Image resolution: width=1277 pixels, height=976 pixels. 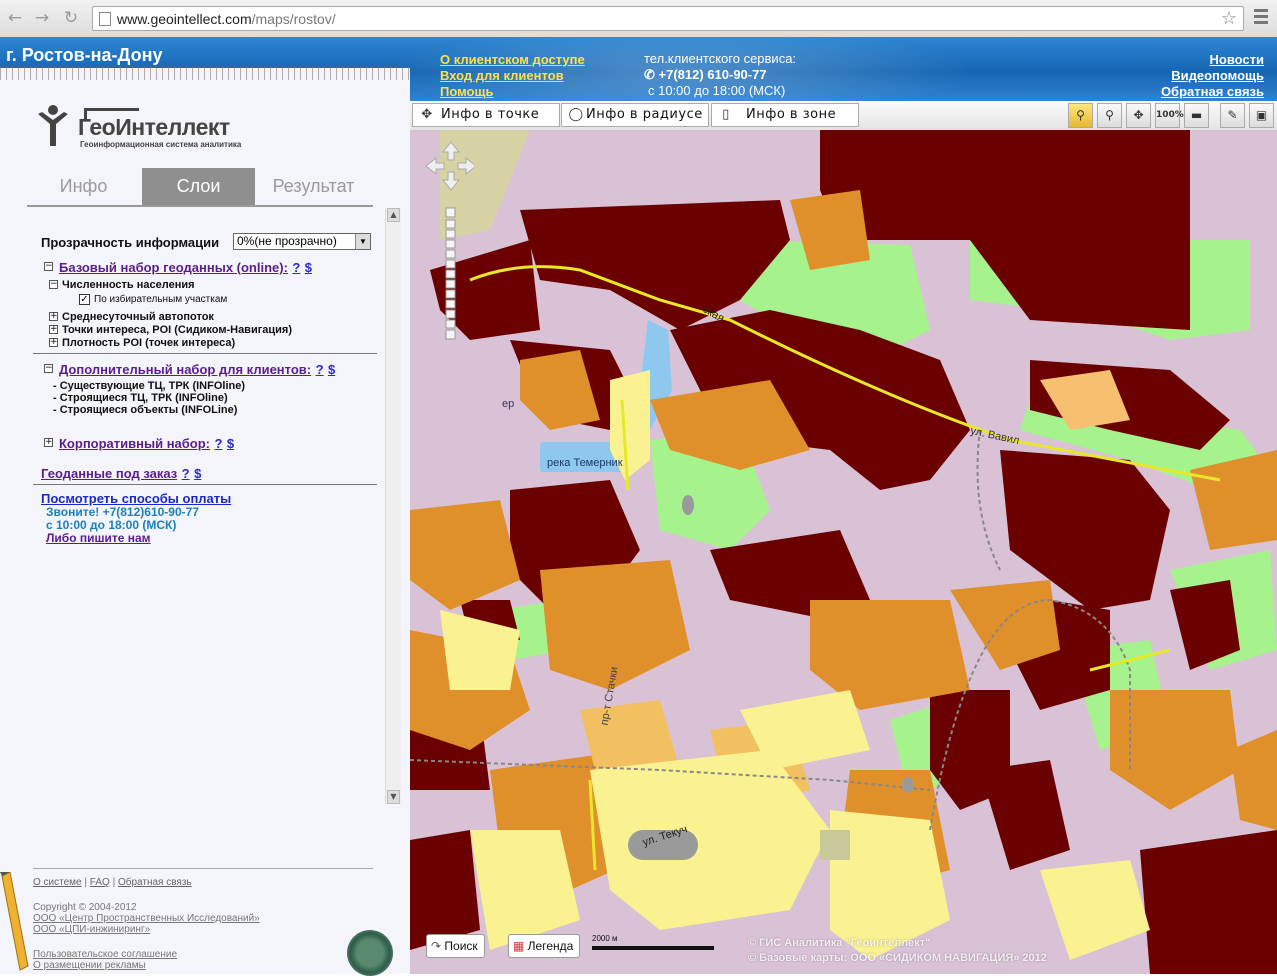 What do you see at coordinates (53, 284) in the screenshot?
I see `collapse-population-icon: −` at bounding box center [53, 284].